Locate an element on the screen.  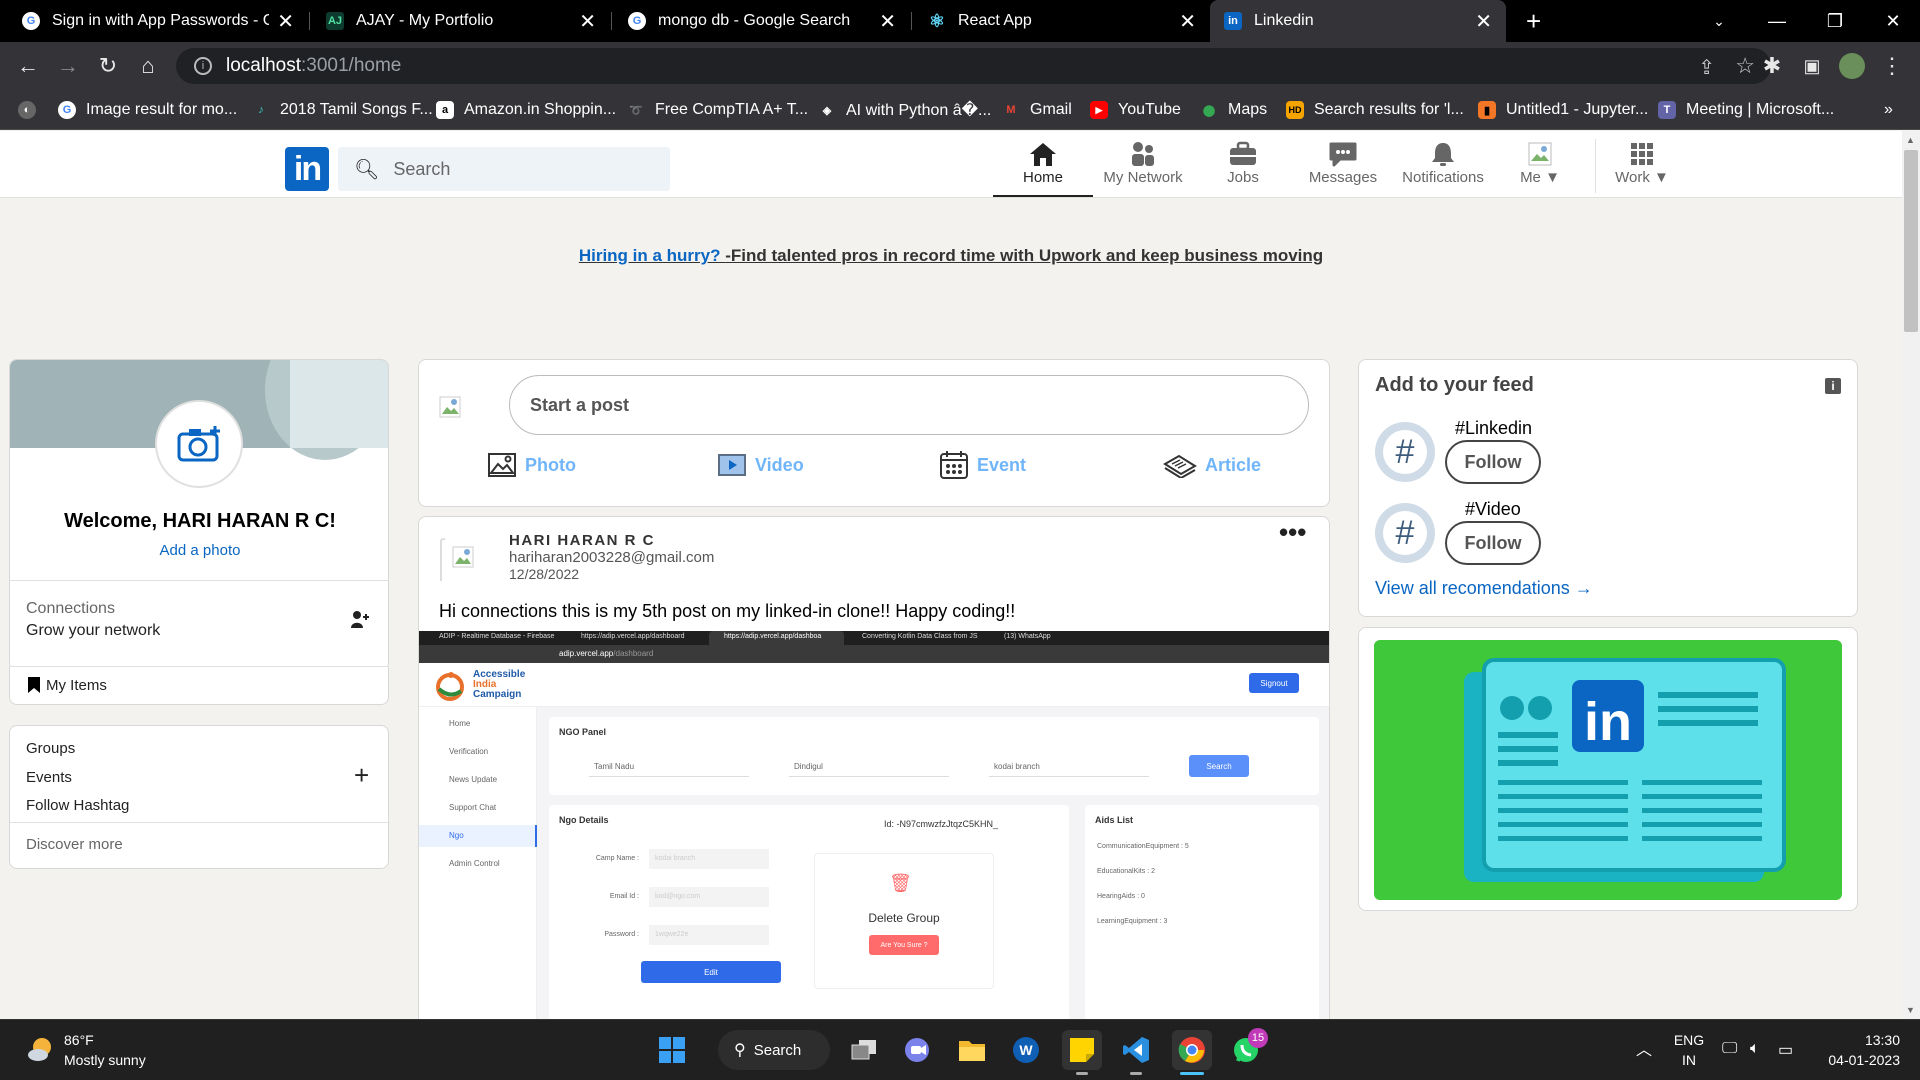
reload-icon: ↻ is located at coordinates (108, 66).